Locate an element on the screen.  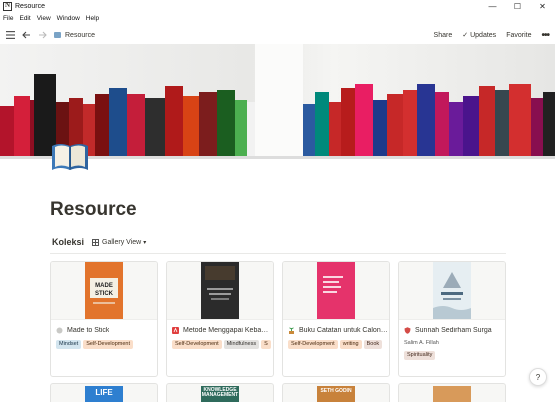
menu-bar: File Edit View Window Help is located at coordinates (52, 18).